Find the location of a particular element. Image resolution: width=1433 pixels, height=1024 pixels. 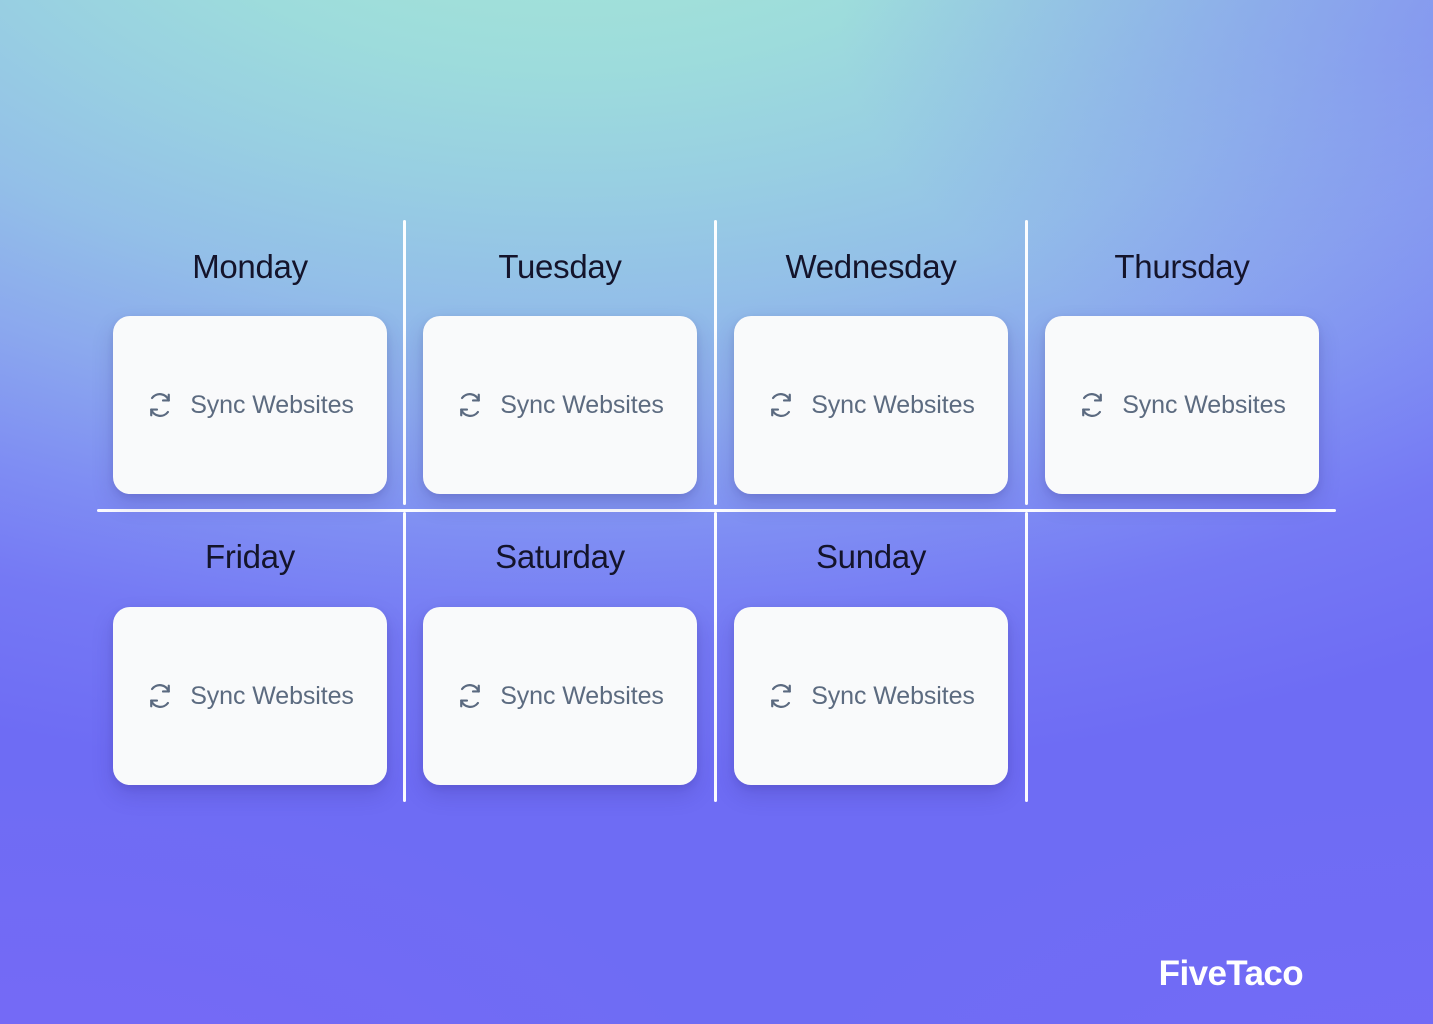

task-card-wednesday: Sync Websites is located at coordinates (871, 405).